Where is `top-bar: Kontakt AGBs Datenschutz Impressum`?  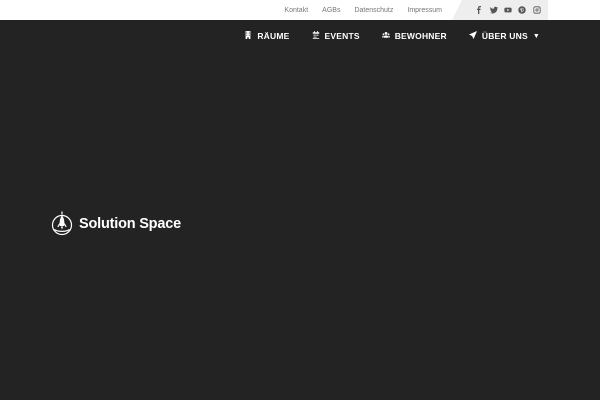 top-bar: Kontakt AGBs Datenschutz Impressum is located at coordinates (300, 10).